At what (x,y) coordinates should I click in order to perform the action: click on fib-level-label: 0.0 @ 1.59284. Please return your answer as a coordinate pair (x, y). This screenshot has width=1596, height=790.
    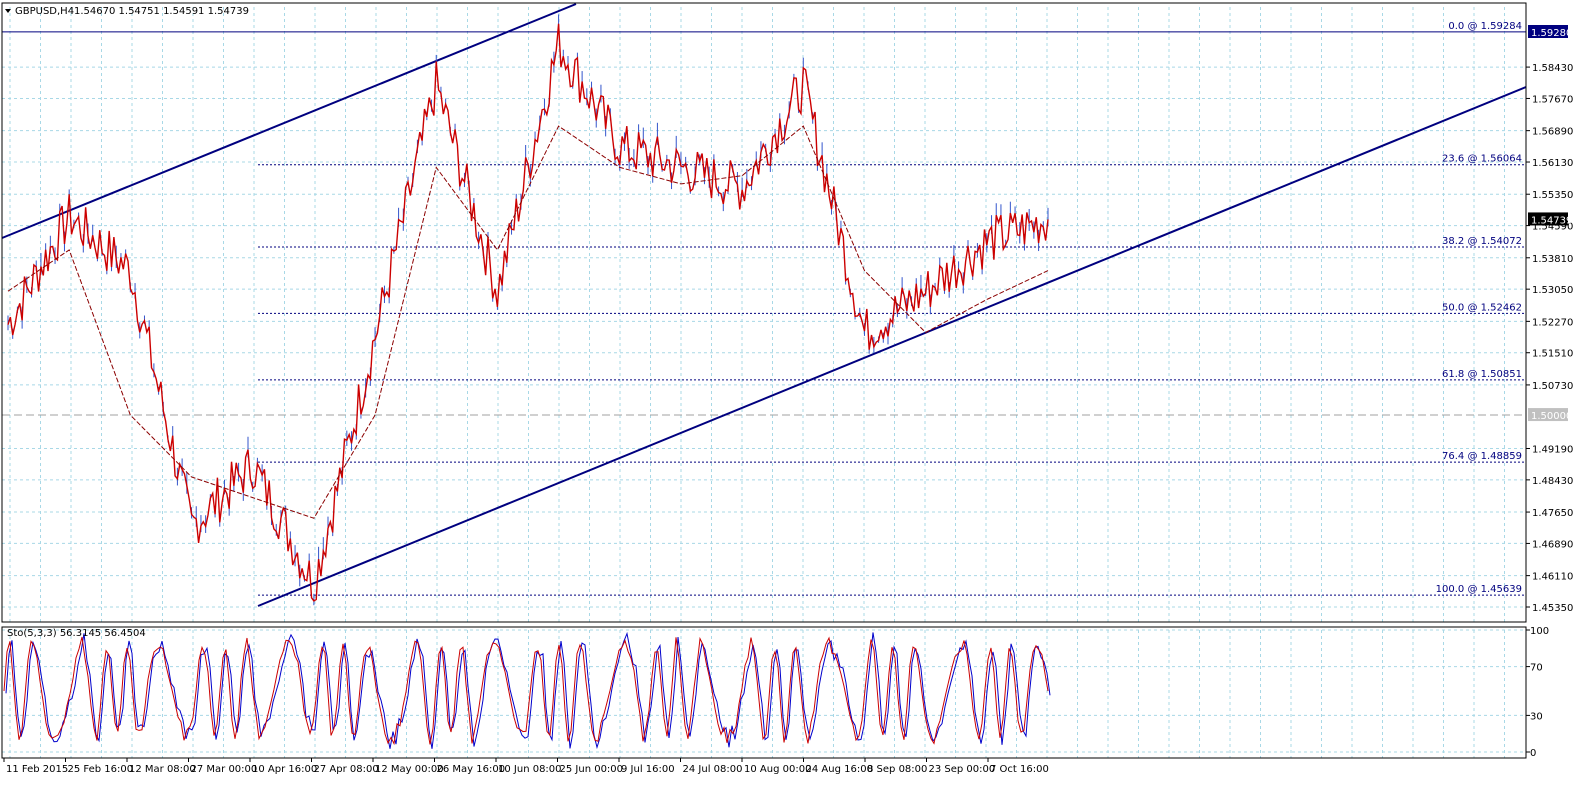
    Looking at the image, I should click on (1485, 26).